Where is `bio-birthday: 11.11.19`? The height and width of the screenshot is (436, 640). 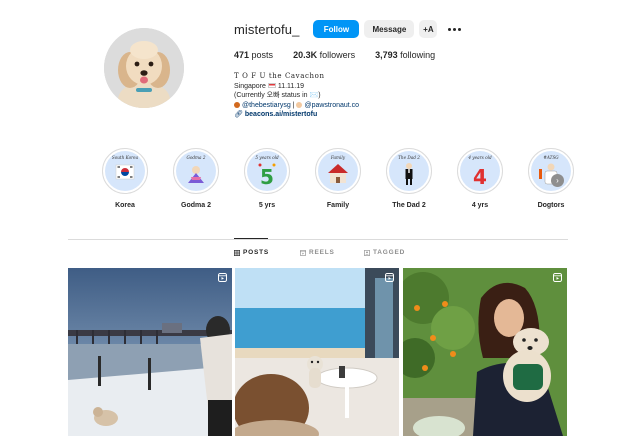 bio-birthday: 11.11.19 is located at coordinates (290, 86).